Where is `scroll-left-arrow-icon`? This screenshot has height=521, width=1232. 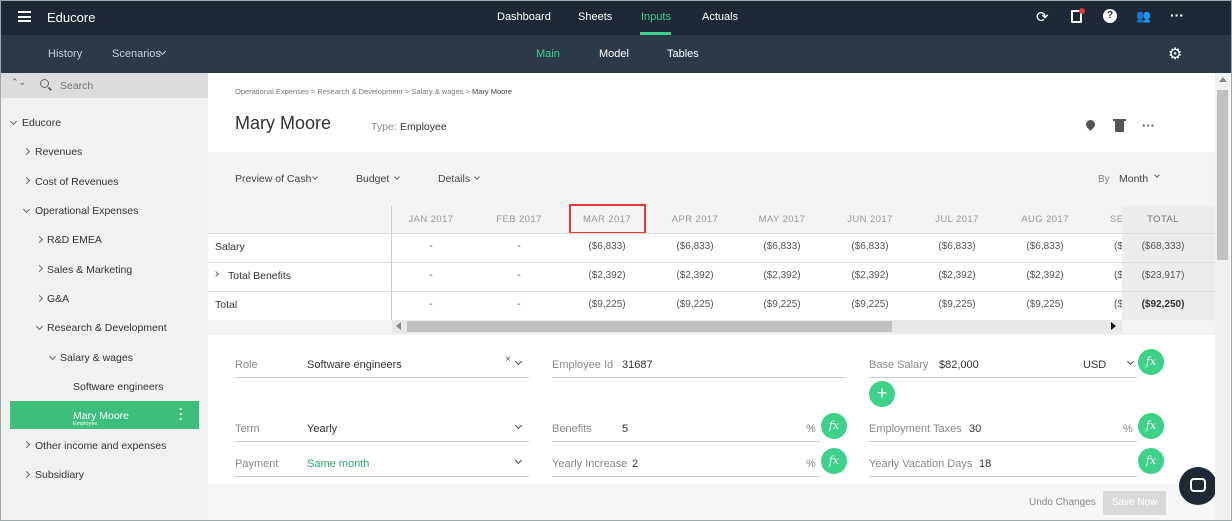 scroll-left-arrow-icon is located at coordinates (398, 326).